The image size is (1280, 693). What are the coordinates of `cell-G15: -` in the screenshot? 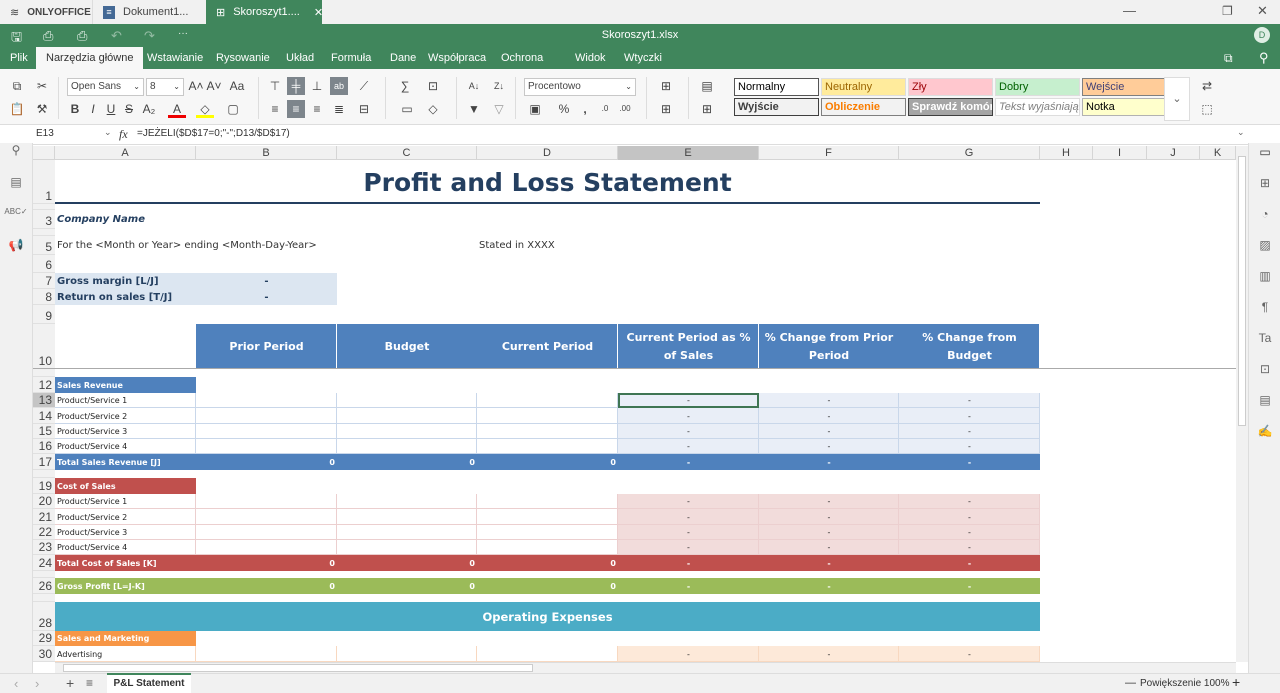 It's located at (969, 431).